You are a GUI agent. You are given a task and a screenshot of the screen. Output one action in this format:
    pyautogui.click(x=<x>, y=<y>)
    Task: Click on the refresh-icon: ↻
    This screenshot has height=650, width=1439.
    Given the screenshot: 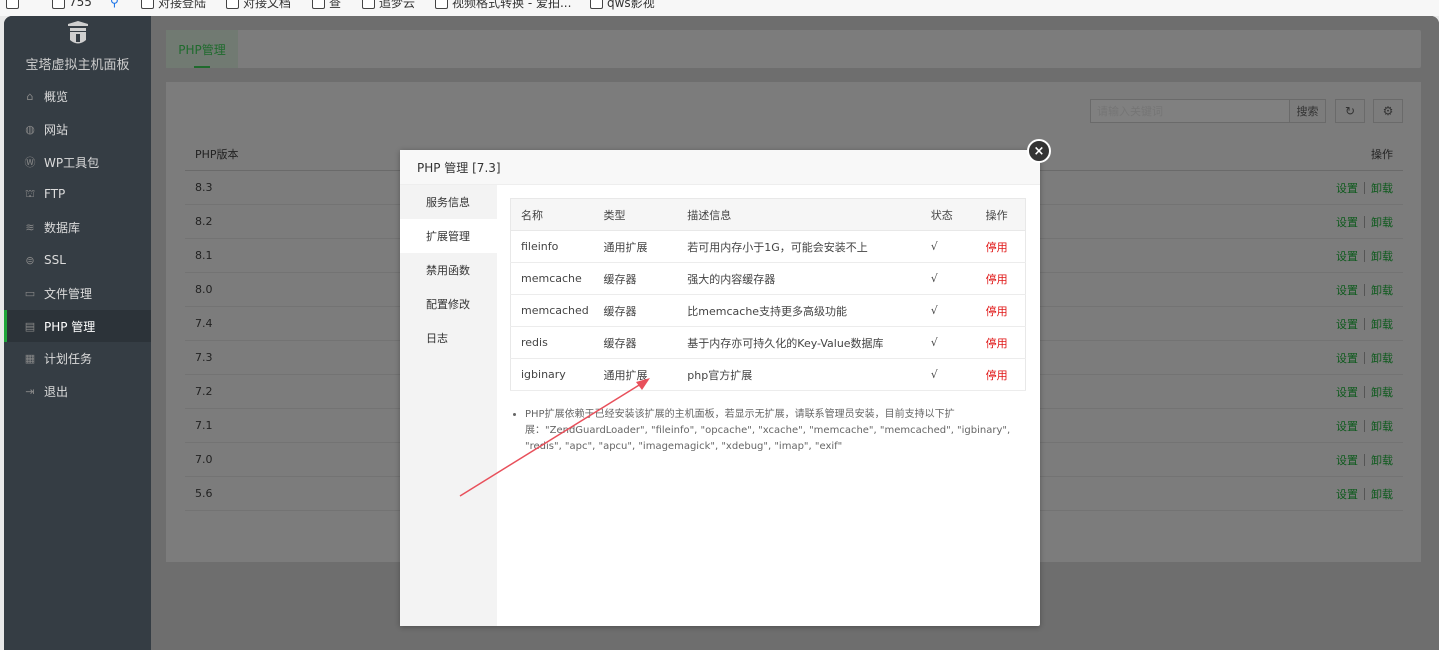 What is the action you would take?
    pyautogui.click(x=1350, y=111)
    